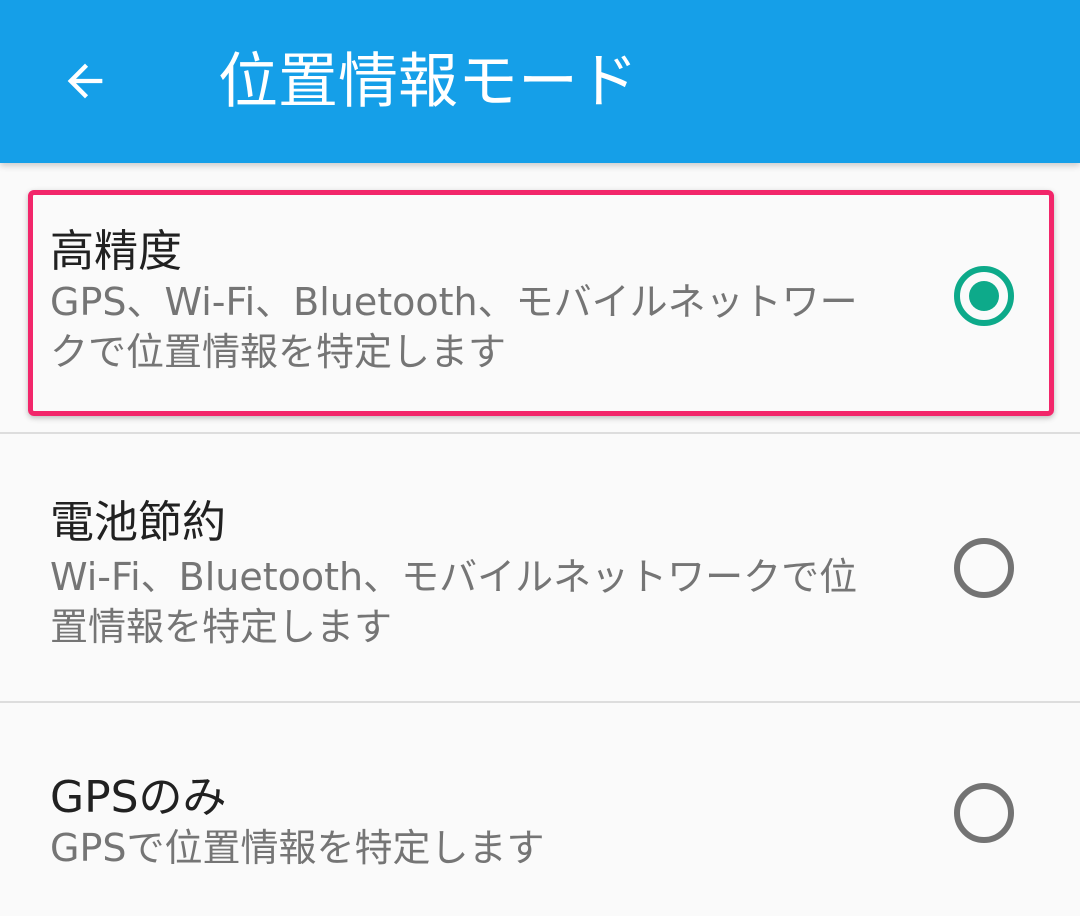 The width and height of the screenshot is (1080, 916). I want to click on radio-button-selected, so click(984, 296).